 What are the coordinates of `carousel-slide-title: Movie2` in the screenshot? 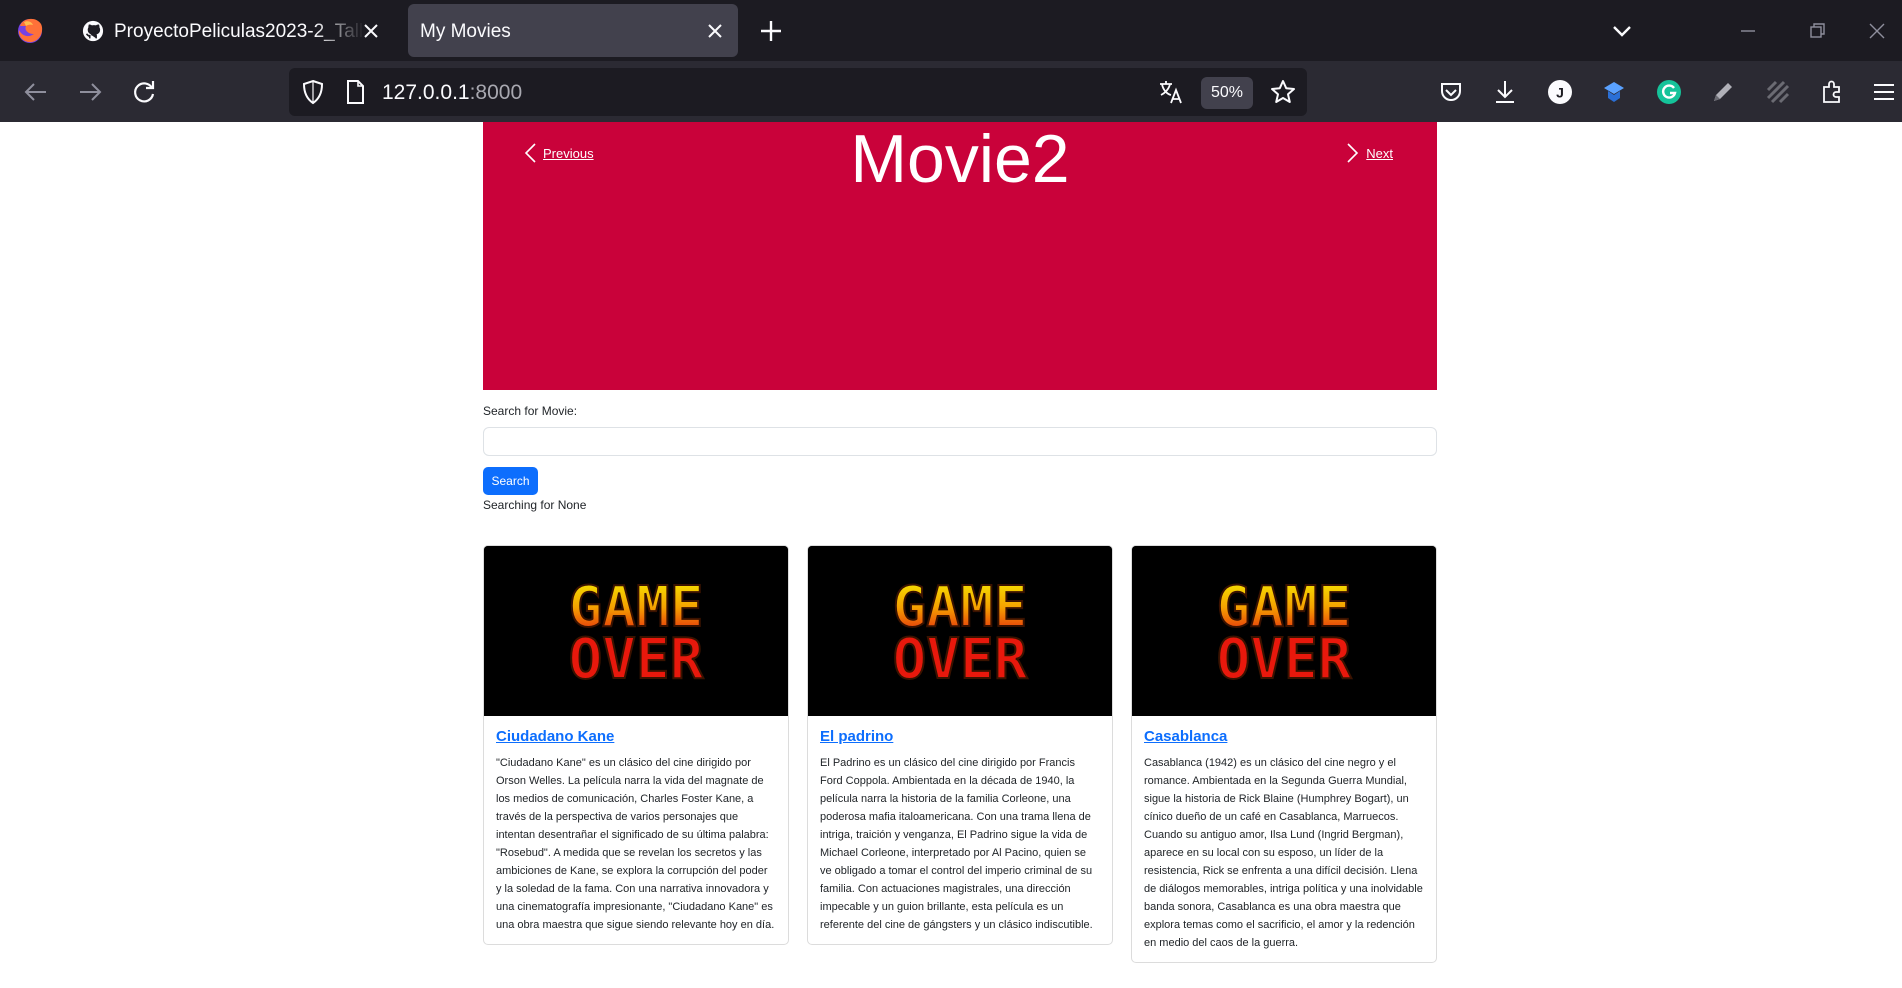 It's located at (960, 159).